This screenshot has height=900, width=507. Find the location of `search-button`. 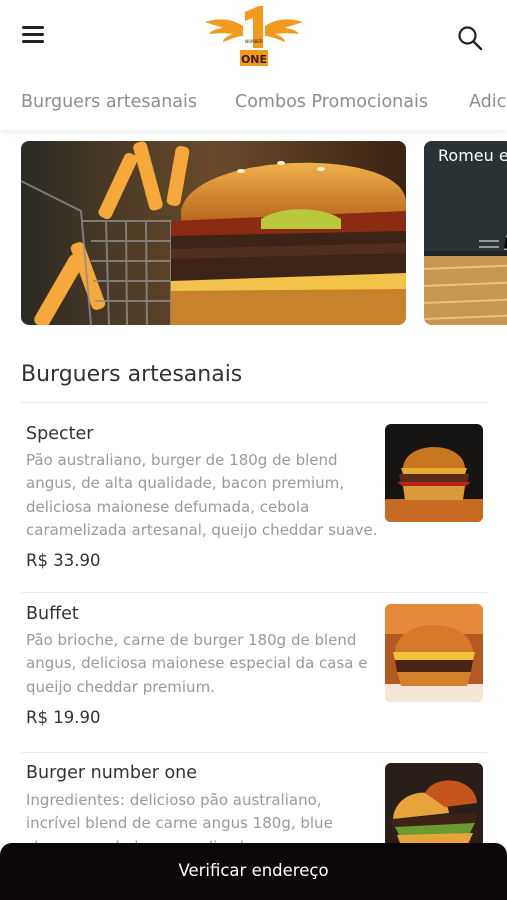

search-button is located at coordinates (470, 38).